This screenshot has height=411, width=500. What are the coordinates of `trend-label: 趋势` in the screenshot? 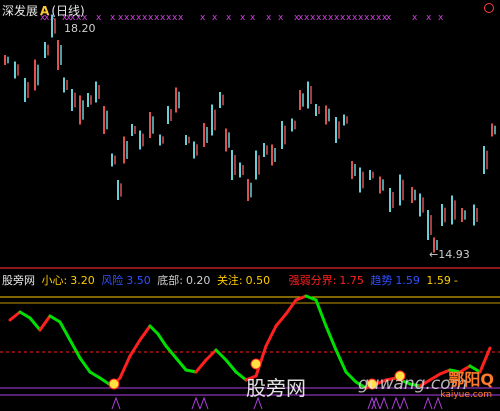 It's located at (381, 280).